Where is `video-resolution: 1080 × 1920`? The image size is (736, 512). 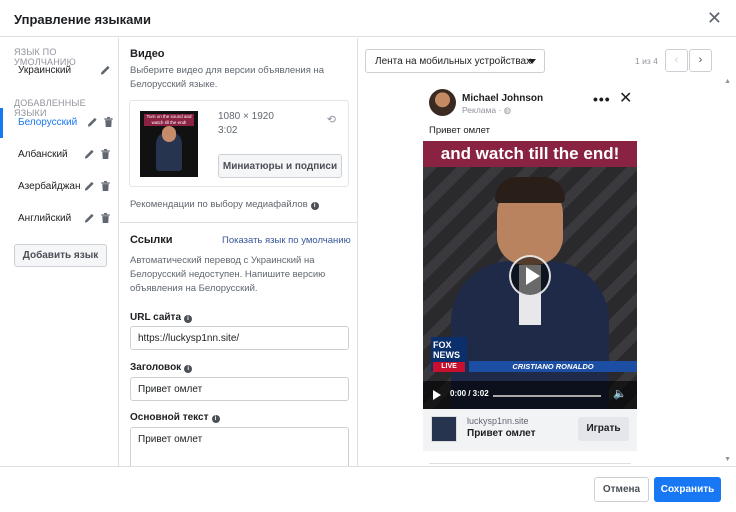 video-resolution: 1080 × 1920 is located at coordinates (246, 116).